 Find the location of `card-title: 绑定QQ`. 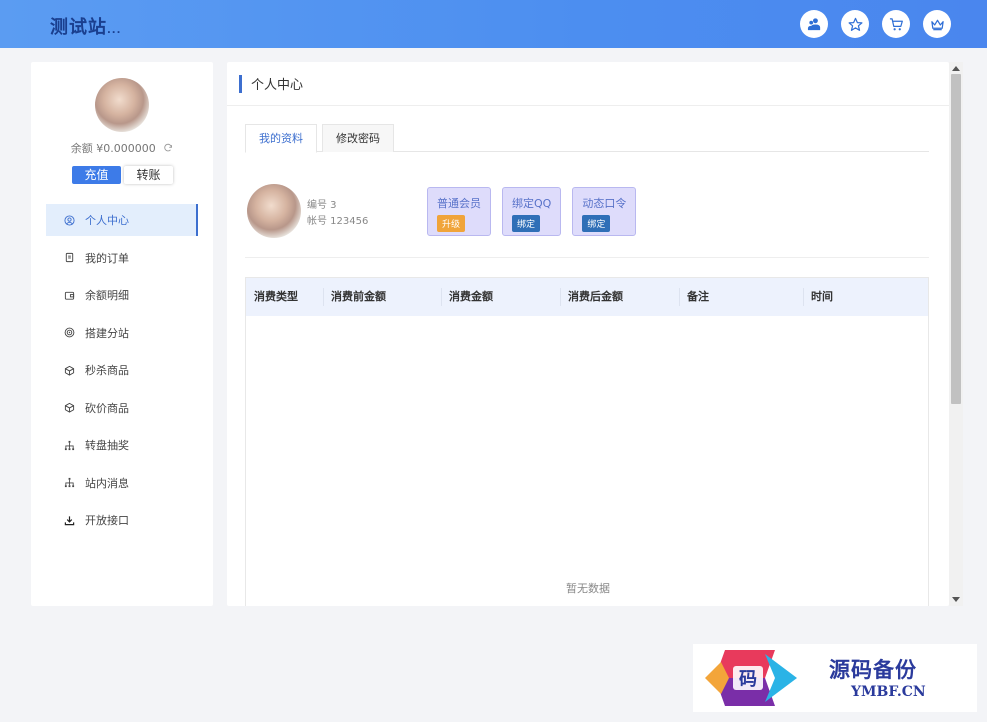

card-title: 绑定QQ is located at coordinates (532, 203).